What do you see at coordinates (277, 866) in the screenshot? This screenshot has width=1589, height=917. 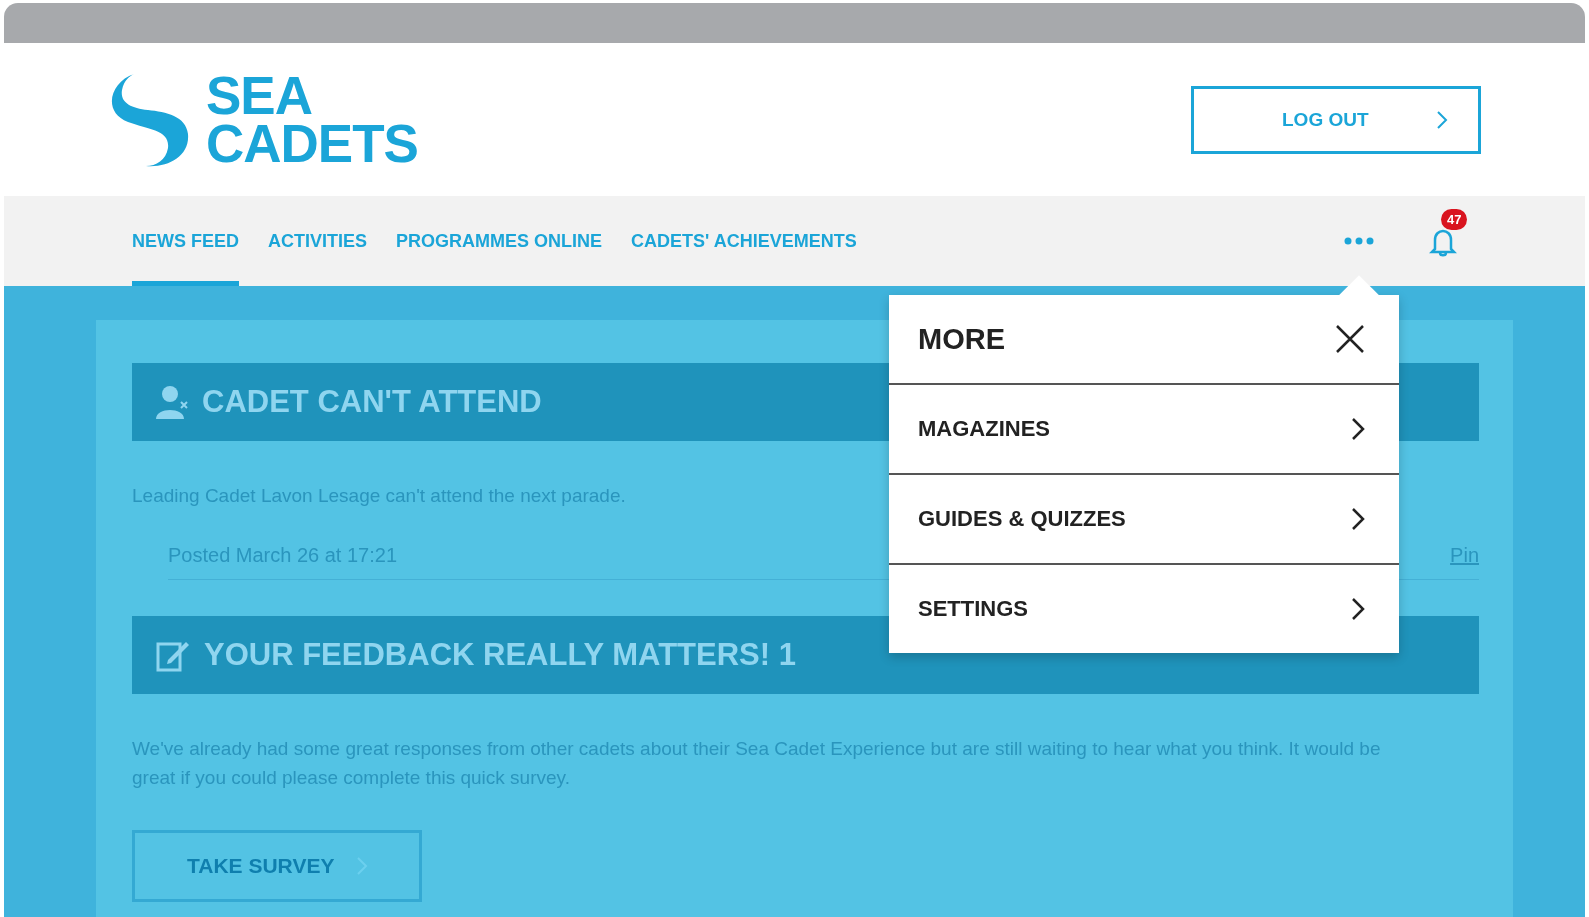 I see `take-survey-button: TAKE SURVEY` at bounding box center [277, 866].